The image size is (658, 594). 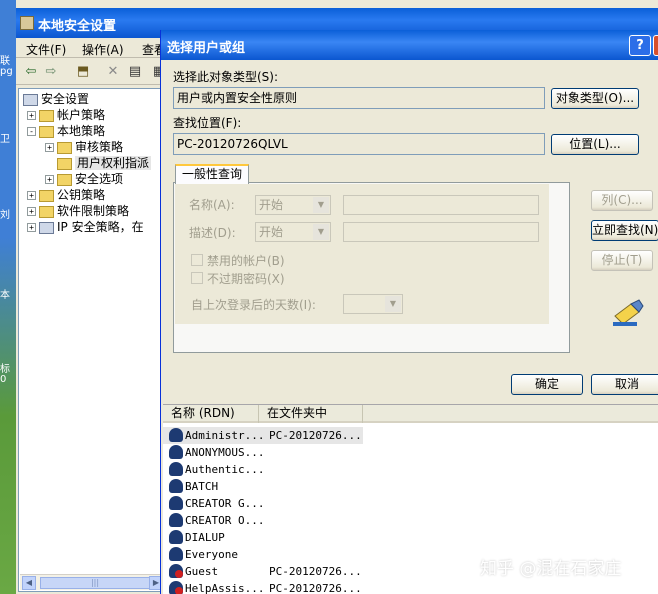 I want to click on desktop-background: 联 pg 卫 刘 本 标 0, so click(x=8, y=297).